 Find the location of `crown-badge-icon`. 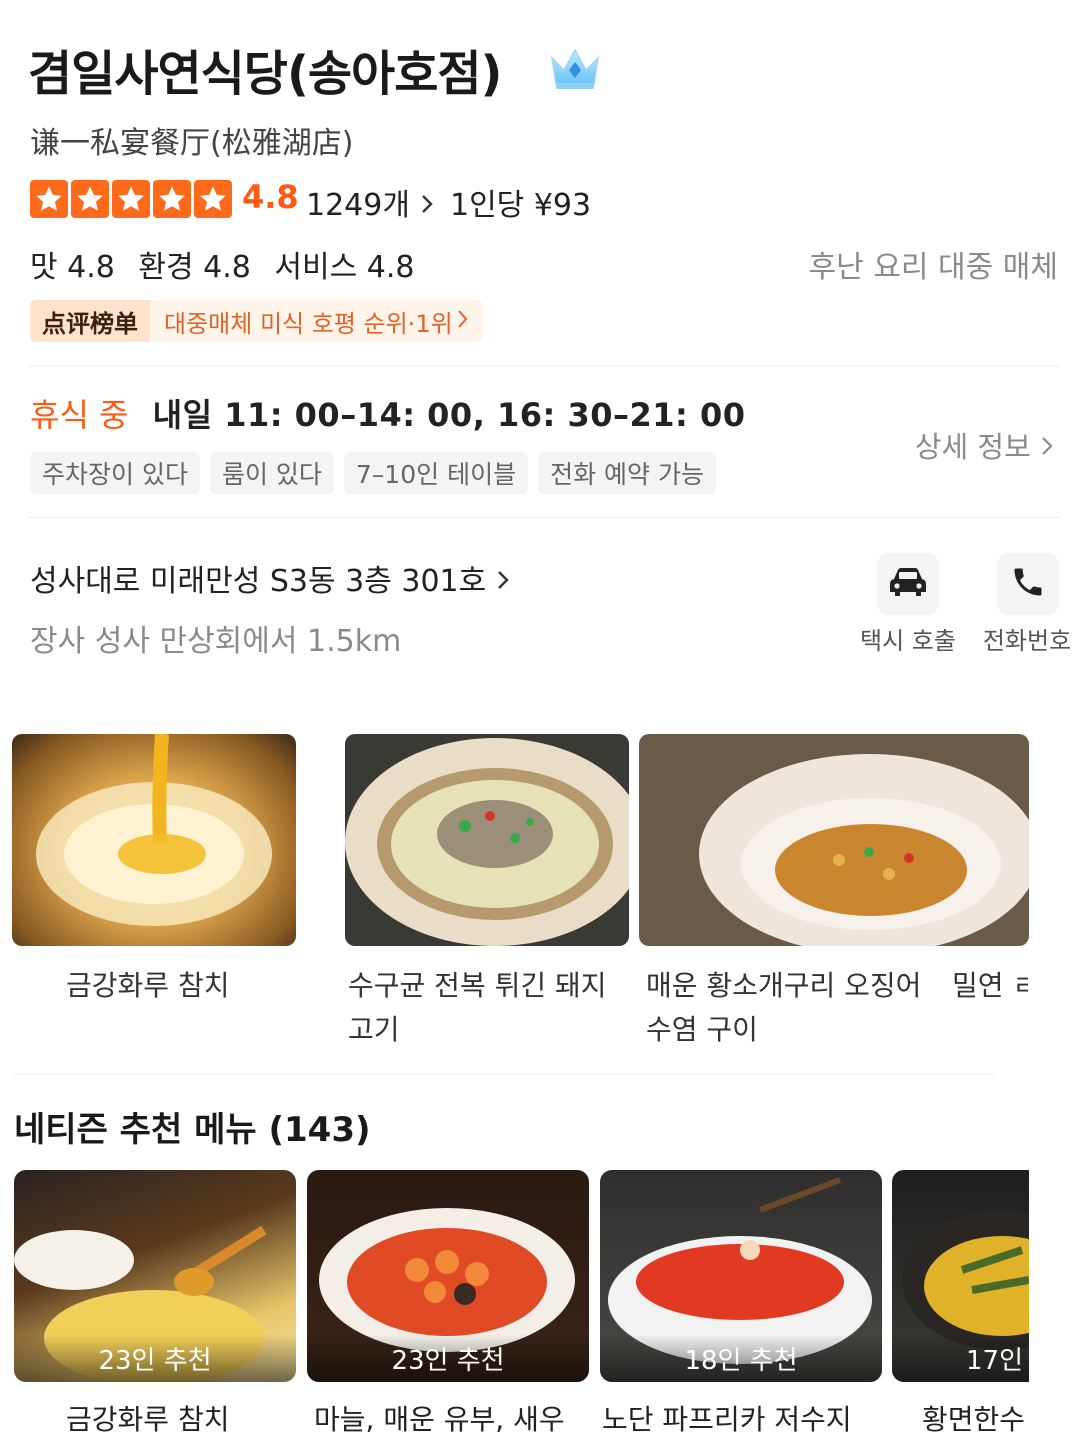

crown-badge-icon is located at coordinates (575, 68).